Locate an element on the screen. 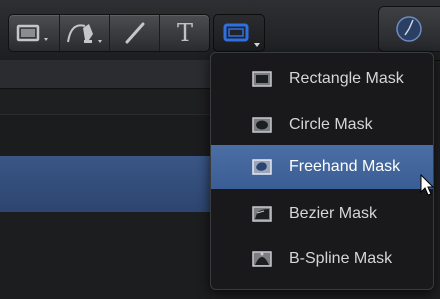 The image size is (440, 299). menu-item-rectangle-mask: Rectangle Mask is located at coordinates (322, 79).